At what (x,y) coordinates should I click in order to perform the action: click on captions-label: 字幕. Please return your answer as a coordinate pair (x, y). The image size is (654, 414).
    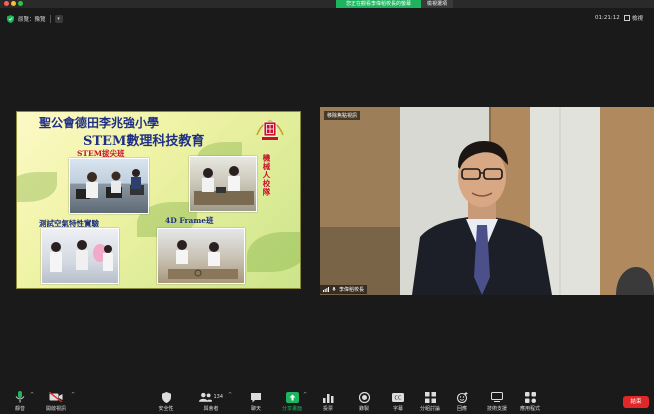
    Looking at the image, I should click on (397, 409).